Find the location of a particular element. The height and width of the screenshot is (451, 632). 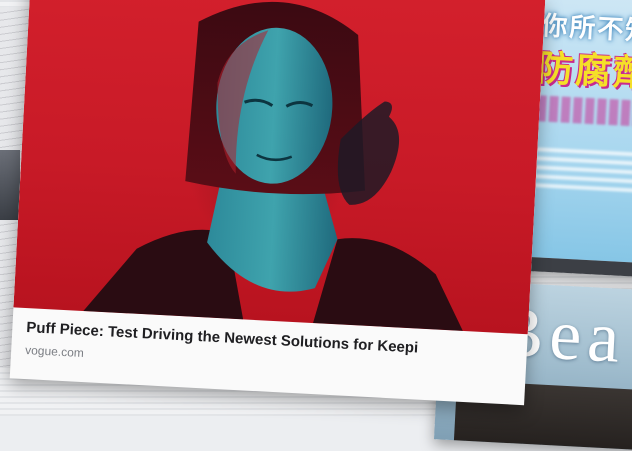

background-thumbnail is located at coordinates (10, 185).